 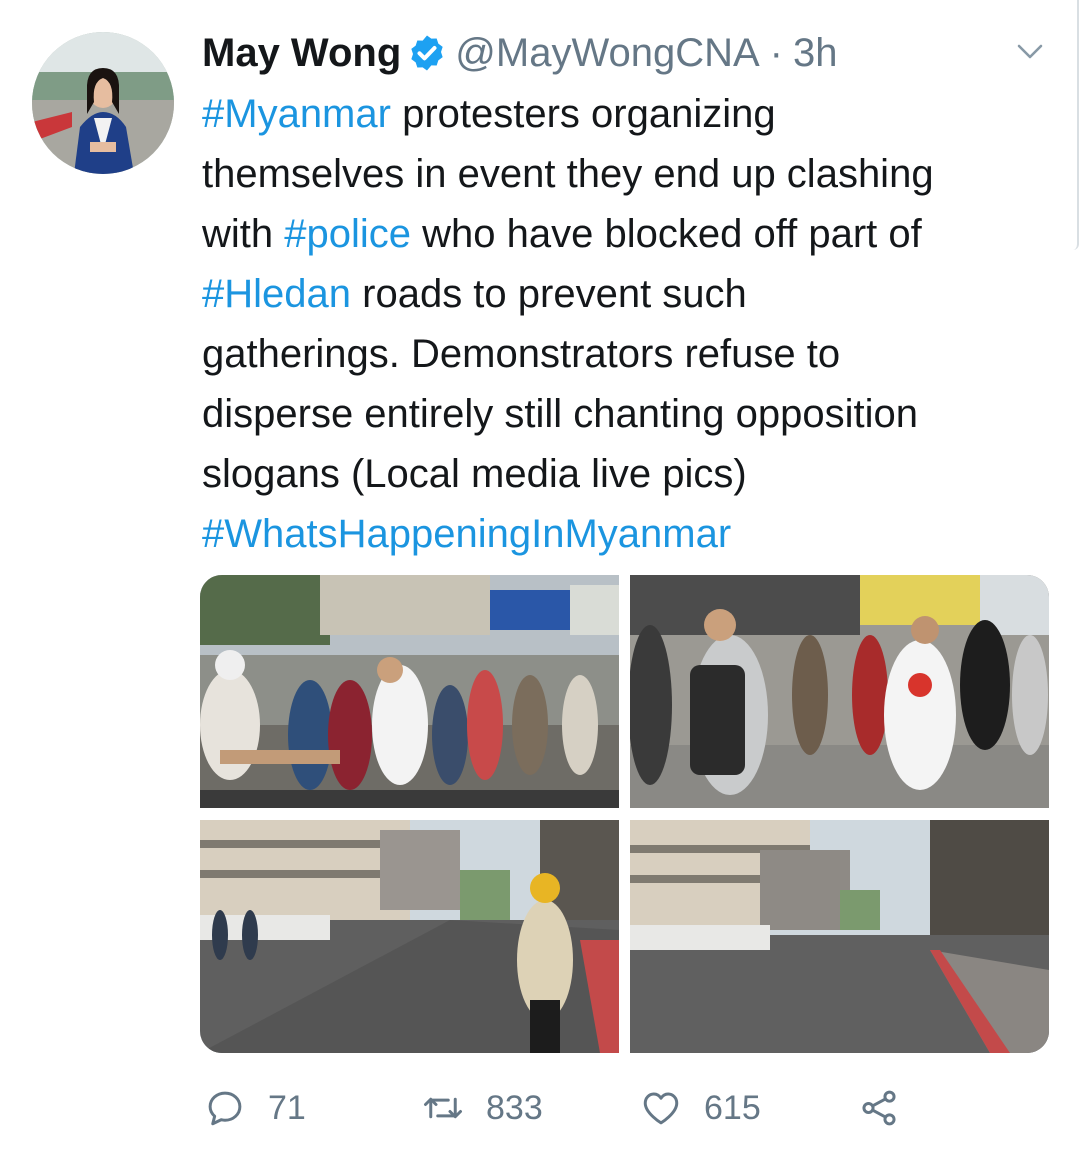 I want to click on photo-protesters-handshake, so click(x=409, y=691).